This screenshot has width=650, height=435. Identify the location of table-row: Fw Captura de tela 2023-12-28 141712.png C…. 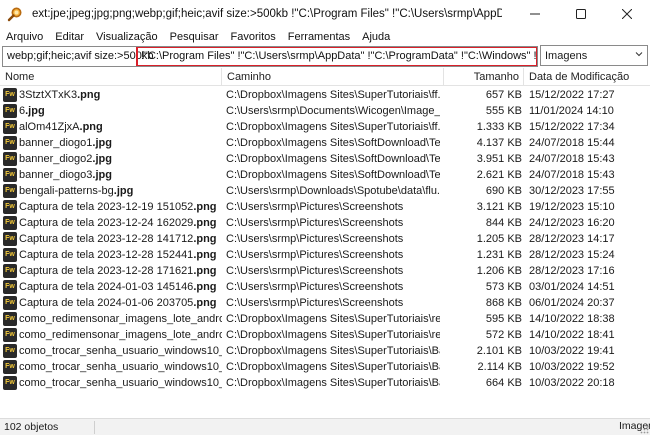
(325, 239).